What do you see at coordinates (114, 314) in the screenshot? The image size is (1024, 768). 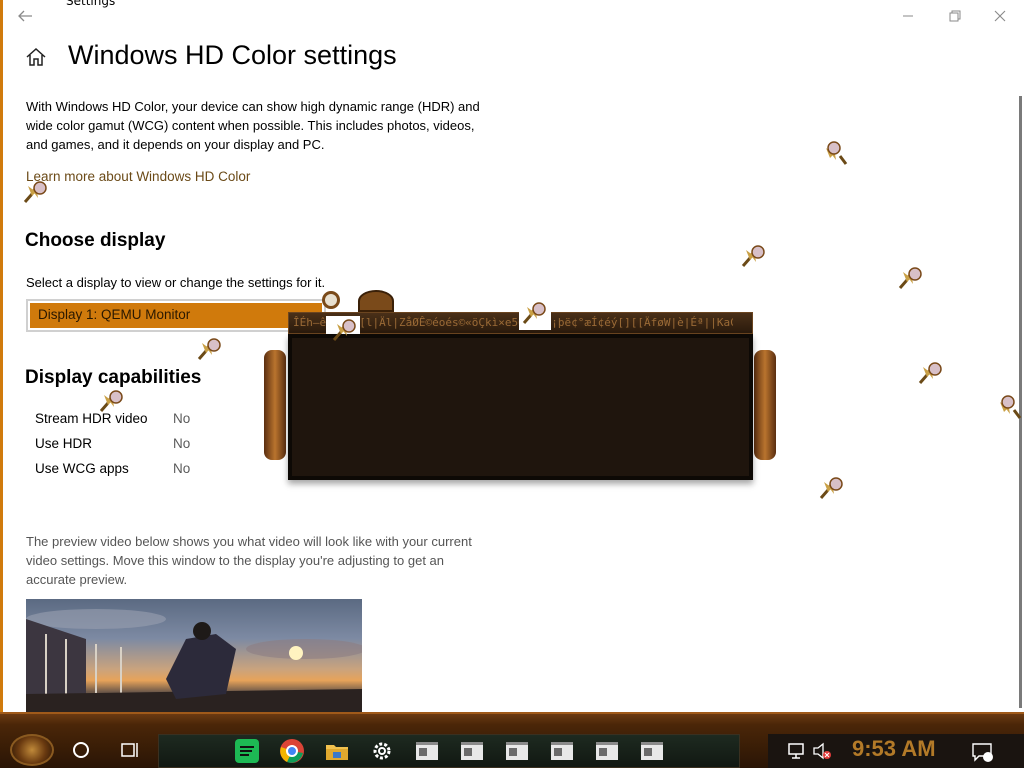 I see `display-select-value: Display 1: QEMU Monitor` at bounding box center [114, 314].